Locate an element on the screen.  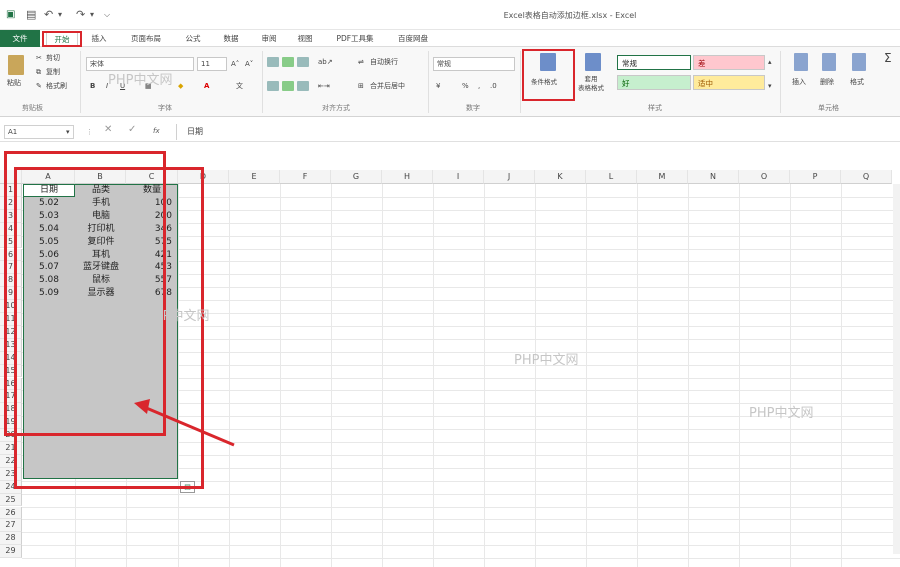
tab-baidu-netdisk: 百度网盘 is located at coordinates (413, 39).